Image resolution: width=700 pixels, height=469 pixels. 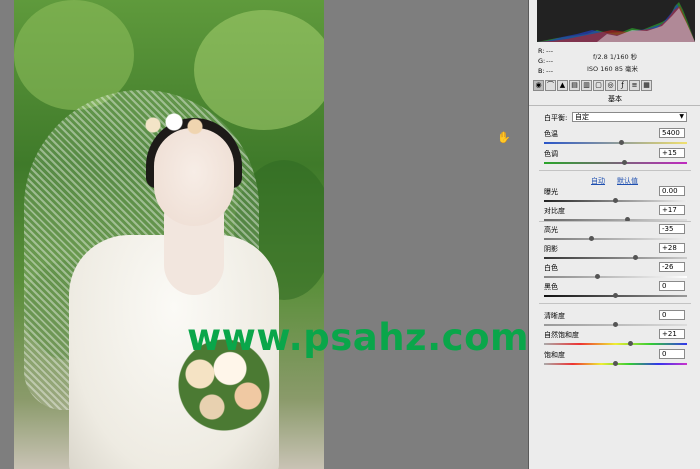 I want to click on tint-field: +15, so click(x=672, y=153).